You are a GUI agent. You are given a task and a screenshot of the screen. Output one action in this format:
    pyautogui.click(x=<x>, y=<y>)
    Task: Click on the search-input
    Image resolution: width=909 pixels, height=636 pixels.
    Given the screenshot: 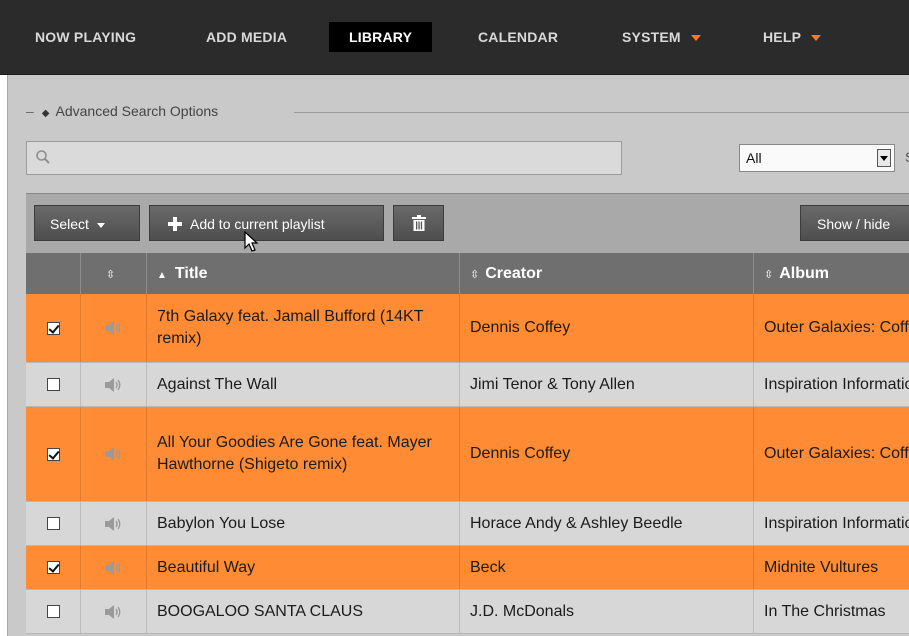 What is the action you would take?
    pyautogui.click(x=324, y=158)
    